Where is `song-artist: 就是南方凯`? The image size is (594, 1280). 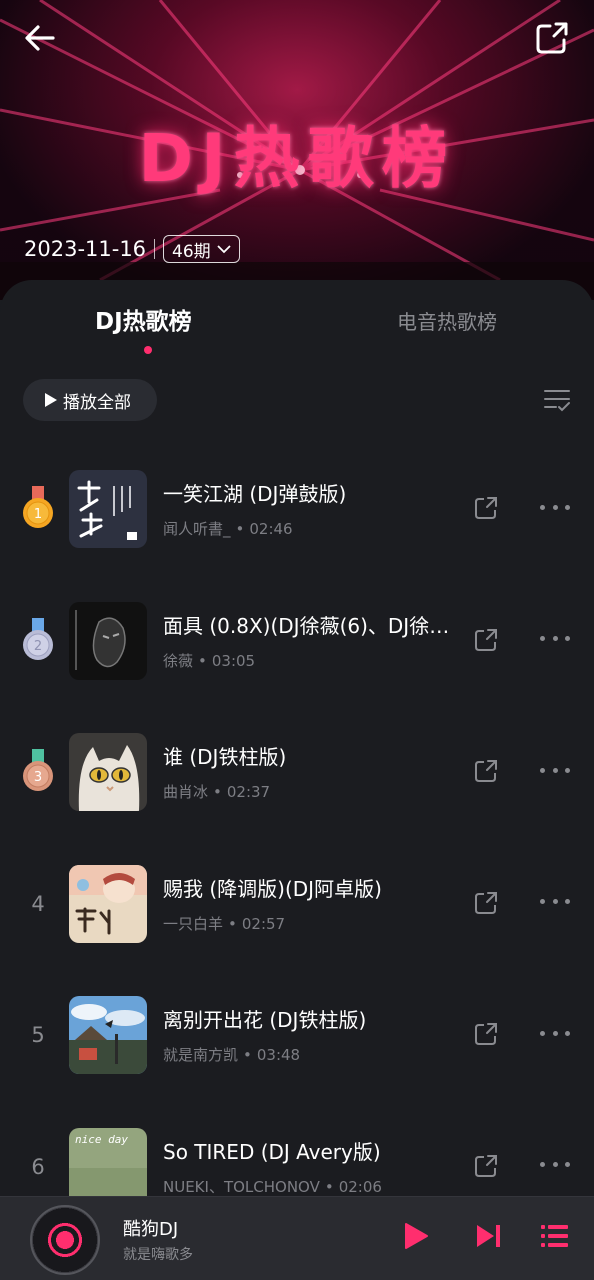
song-artist: 就是南方凯 is located at coordinates (201, 1055).